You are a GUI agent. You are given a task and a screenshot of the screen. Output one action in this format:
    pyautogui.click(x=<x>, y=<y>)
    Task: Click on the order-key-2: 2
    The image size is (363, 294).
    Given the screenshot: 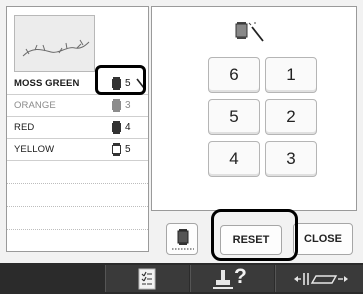 What is the action you would take?
    pyautogui.click(x=291, y=117)
    